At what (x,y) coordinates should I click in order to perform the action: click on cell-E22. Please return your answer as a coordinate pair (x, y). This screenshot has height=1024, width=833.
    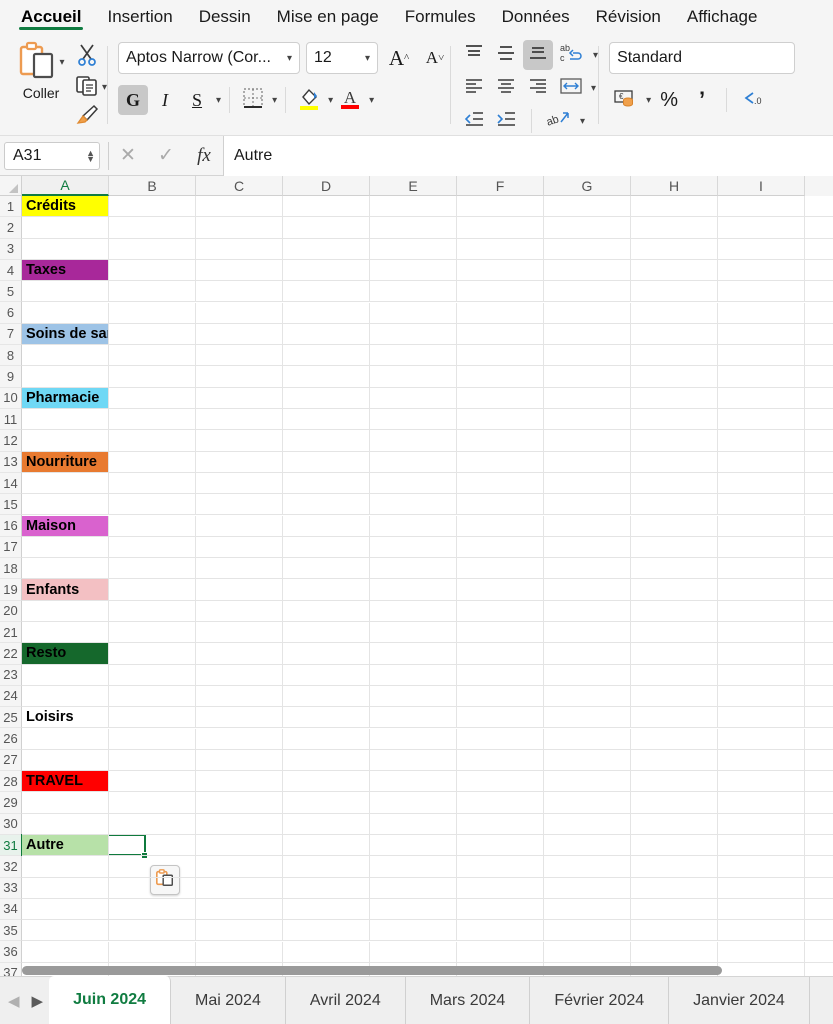
    Looking at the image, I should click on (413, 653).